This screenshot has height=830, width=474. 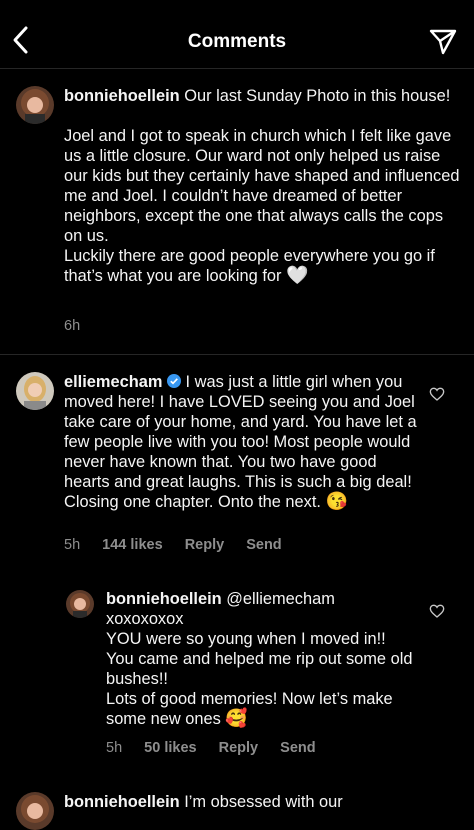 I want to click on top-bar: Comments, so click(x=237, y=34).